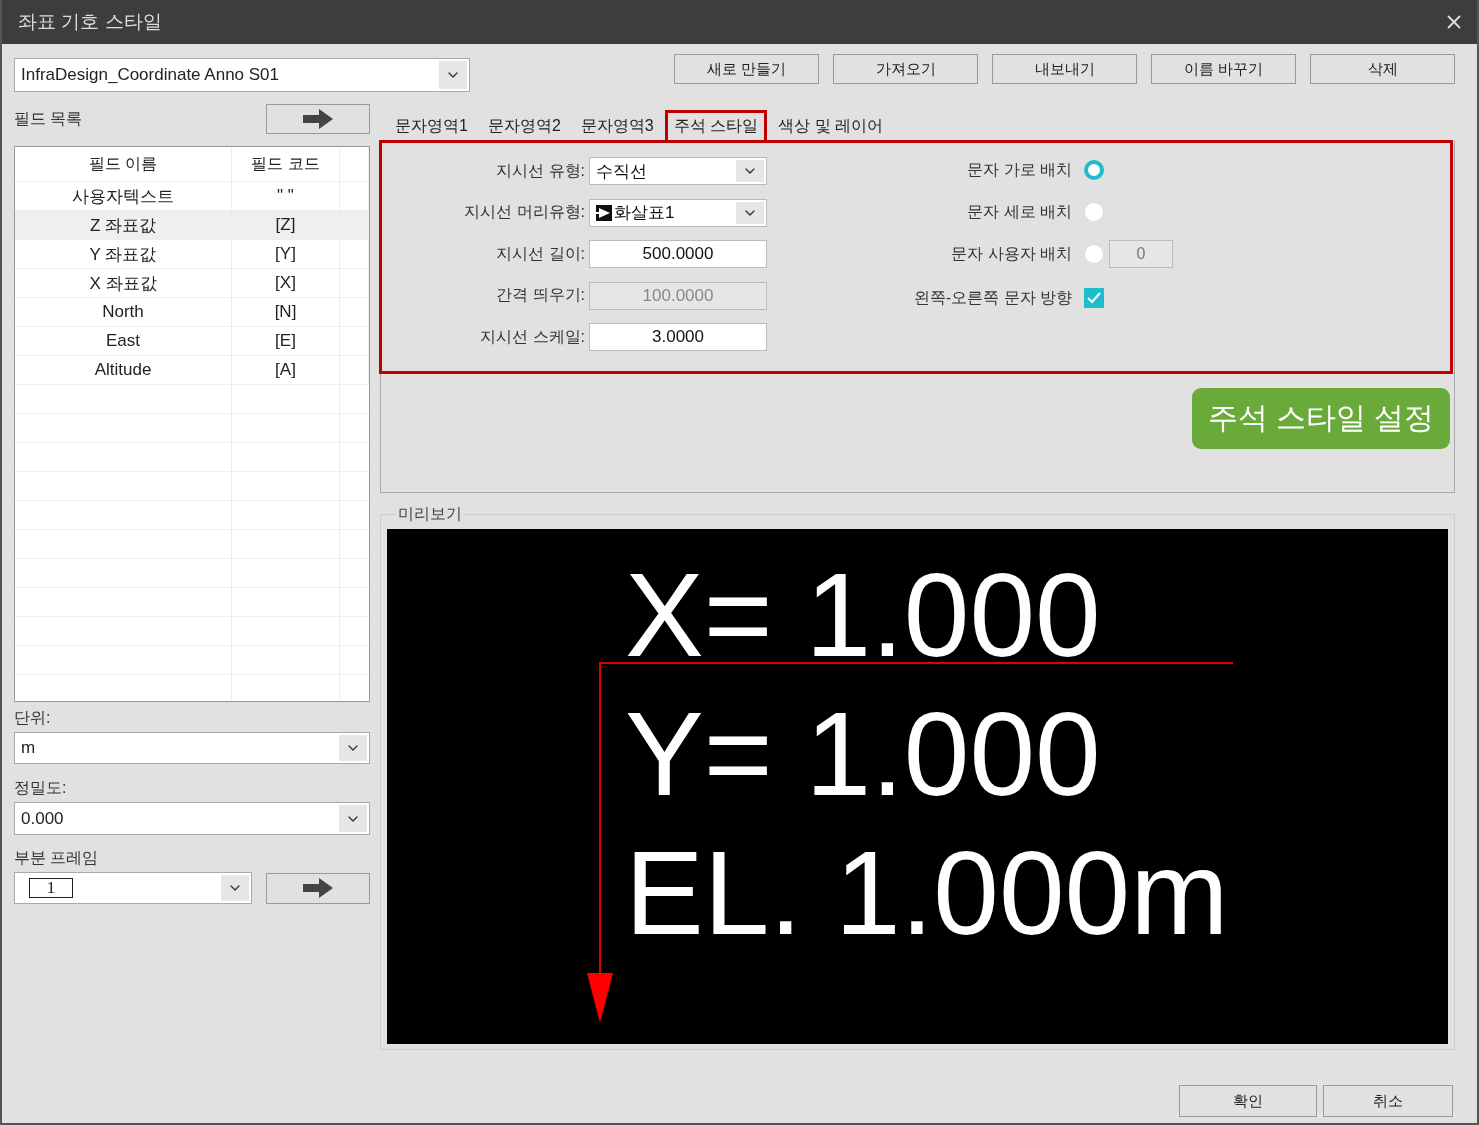 This screenshot has width=1479, height=1125. What do you see at coordinates (532, 336) in the screenshot?
I see `field-label: 지시선 스케일:` at bounding box center [532, 336].